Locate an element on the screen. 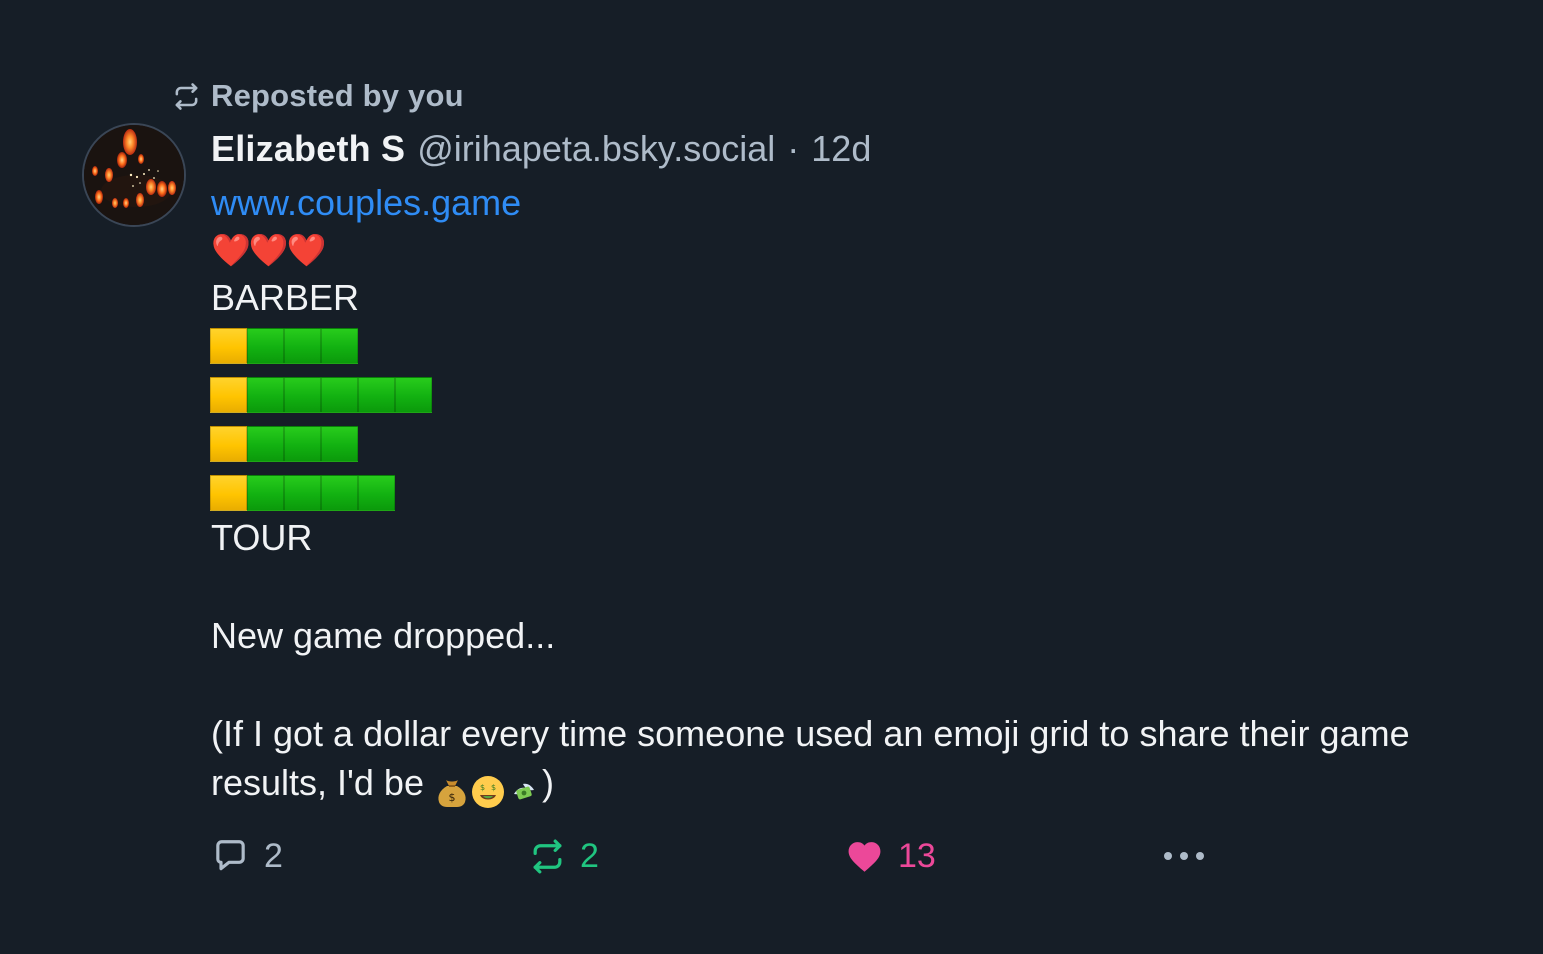  more-icon is located at coordinates (1184, 856).